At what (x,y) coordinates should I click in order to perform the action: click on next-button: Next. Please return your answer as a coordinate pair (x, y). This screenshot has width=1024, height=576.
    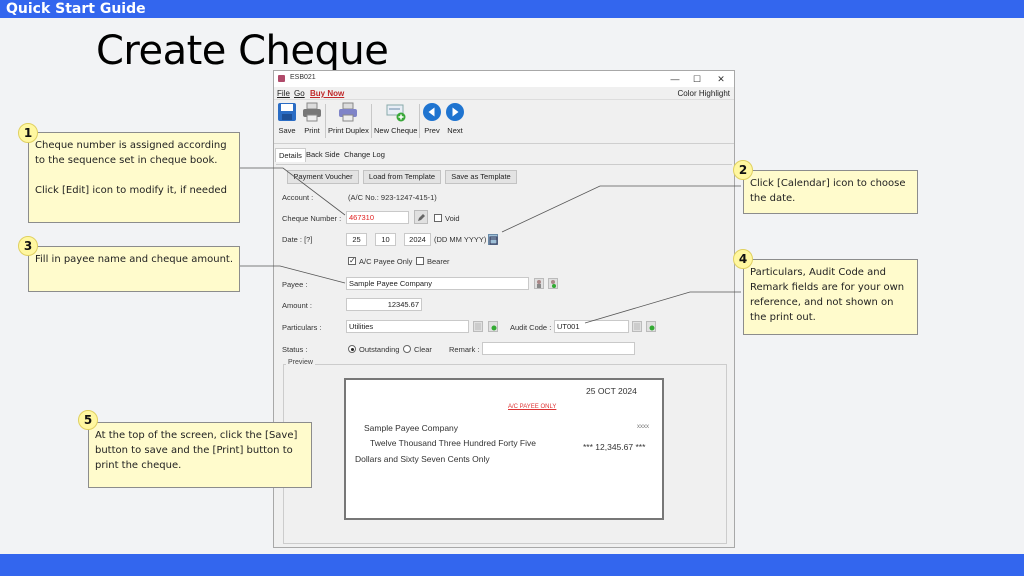
    Looking at the image, I should click on (455, 118).